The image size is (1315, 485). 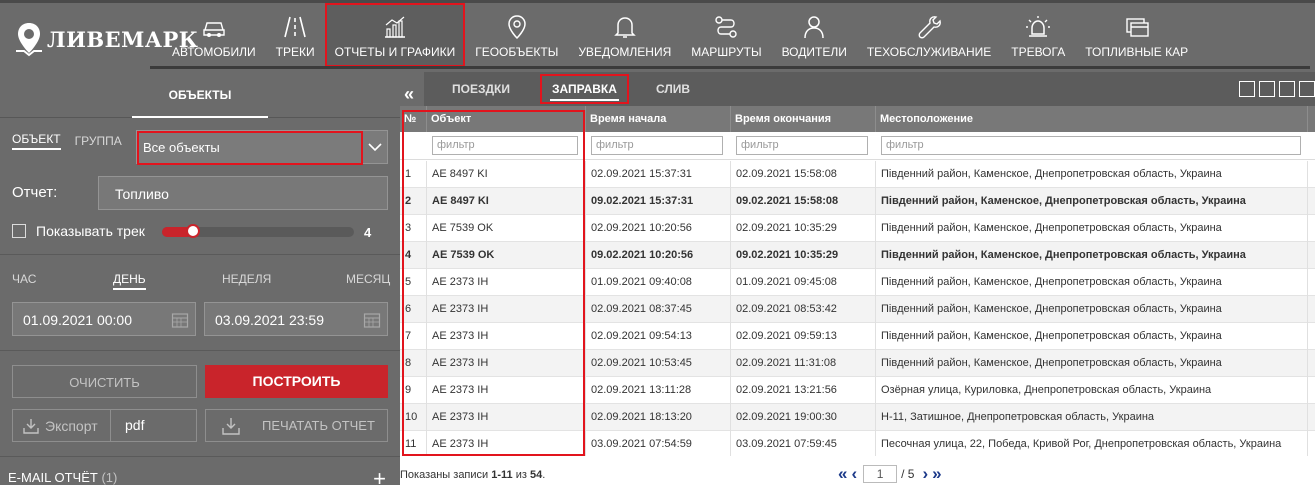 I want to click on download-icon, so click(x=31, y=426).